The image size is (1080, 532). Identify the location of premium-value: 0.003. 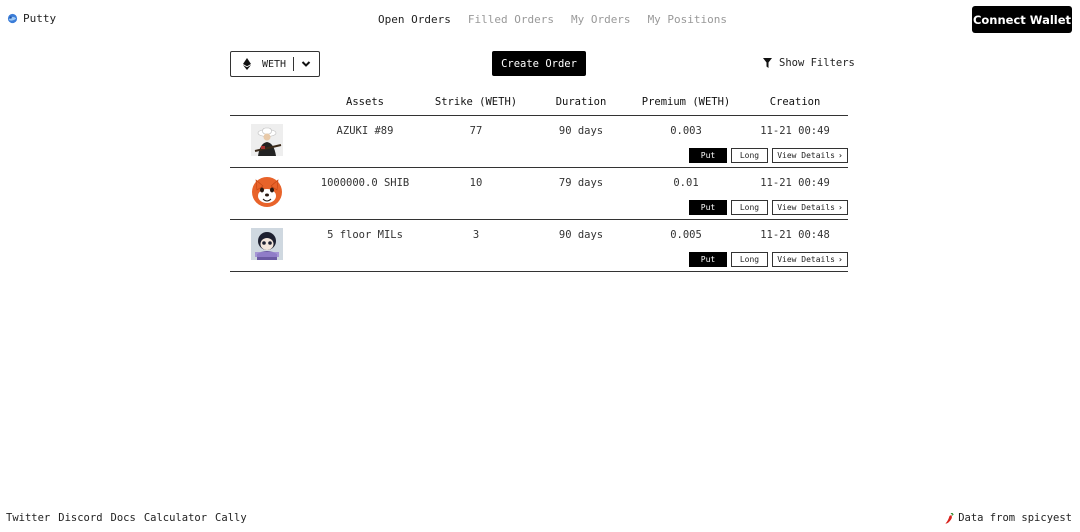
(686, 131).